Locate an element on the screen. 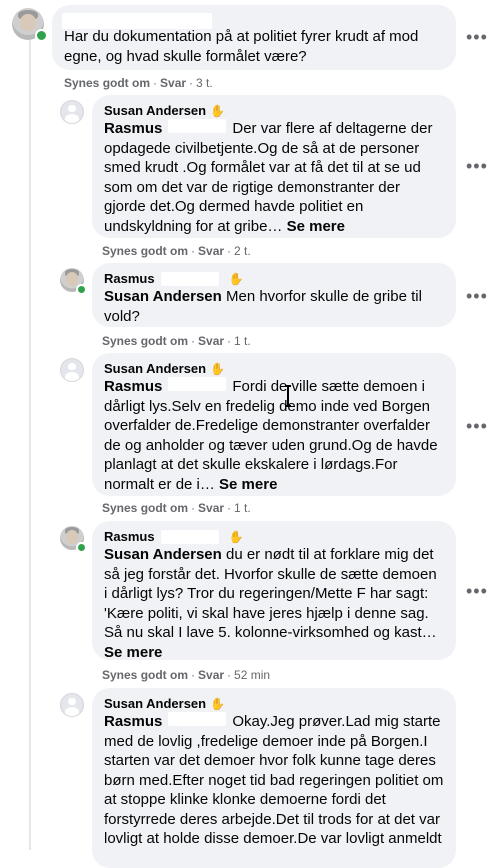 The width and height of the screenshot is (493, 868). comment-actions: Synes godt om · Svar · 3 t. is located at coordinates (138, 83).